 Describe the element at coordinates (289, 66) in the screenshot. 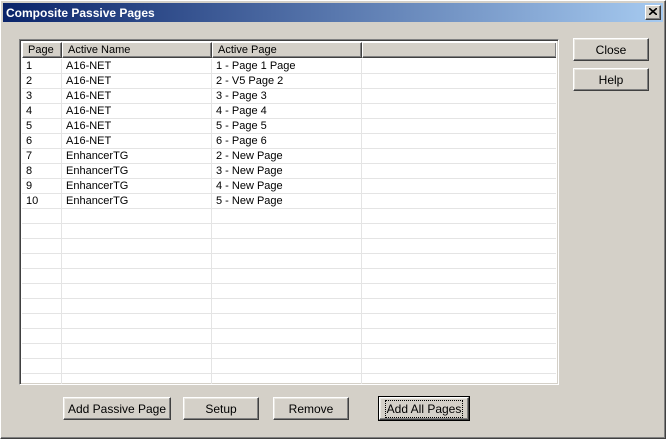

I see `table-row: 1 A16-NET 1 - Page 1 Page` at that location.